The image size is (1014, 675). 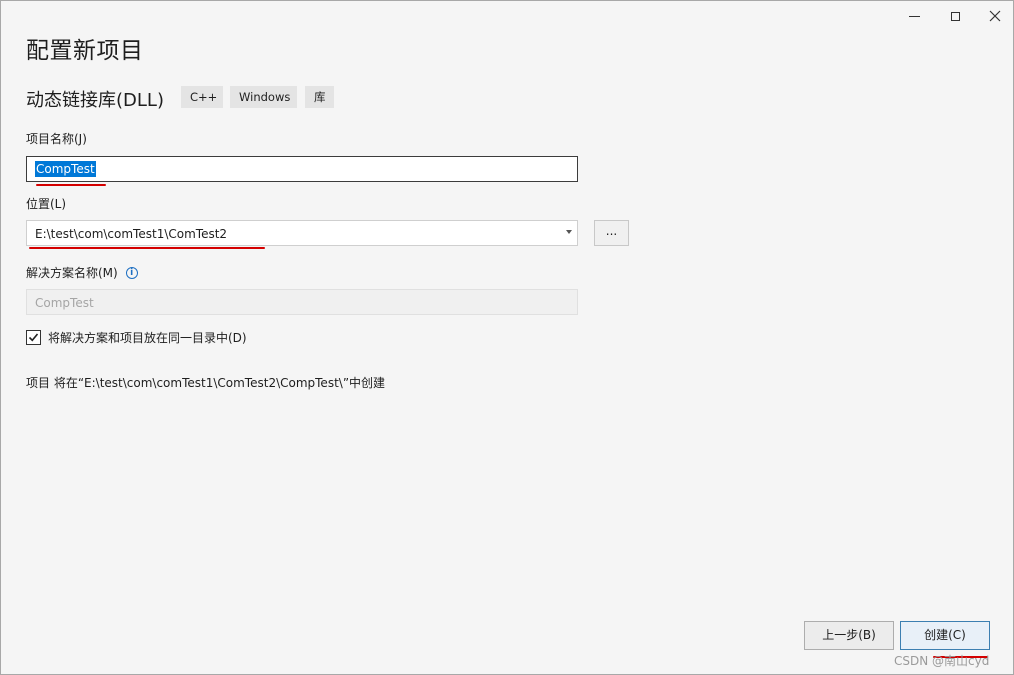 What do you see at coordinates (131, 234) in the screenshot?
I see `location-value: E:\test\com\comTest1\ComTest2` at bounding box center [131, 234].